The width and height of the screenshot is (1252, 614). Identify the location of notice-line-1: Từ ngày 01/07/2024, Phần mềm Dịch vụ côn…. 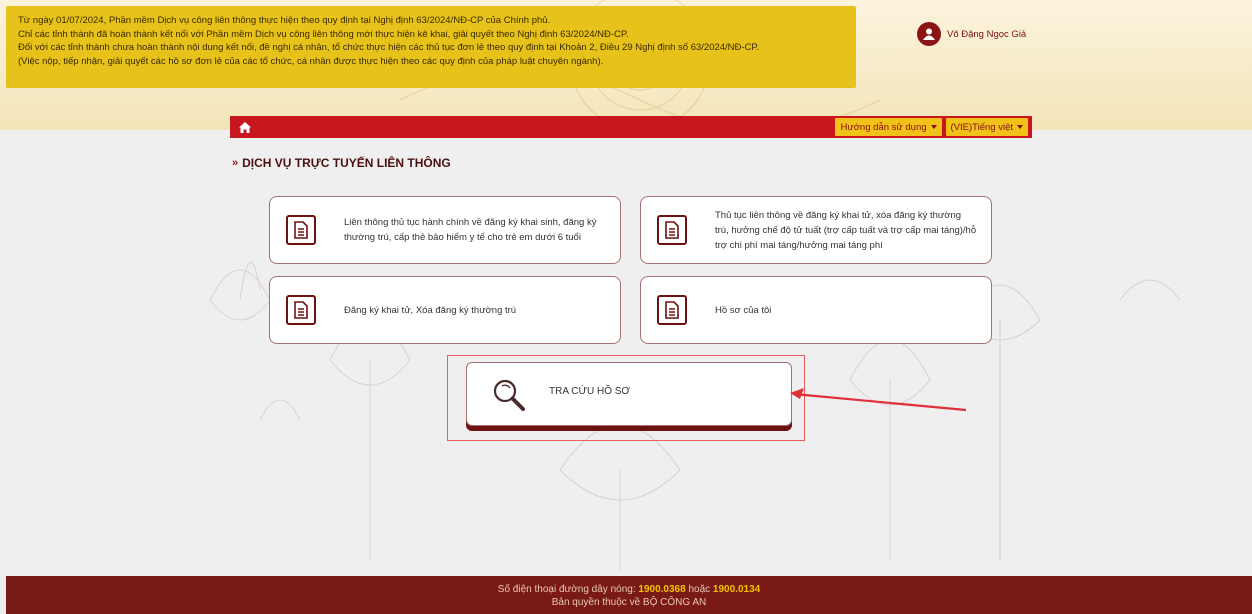
(284, 20).